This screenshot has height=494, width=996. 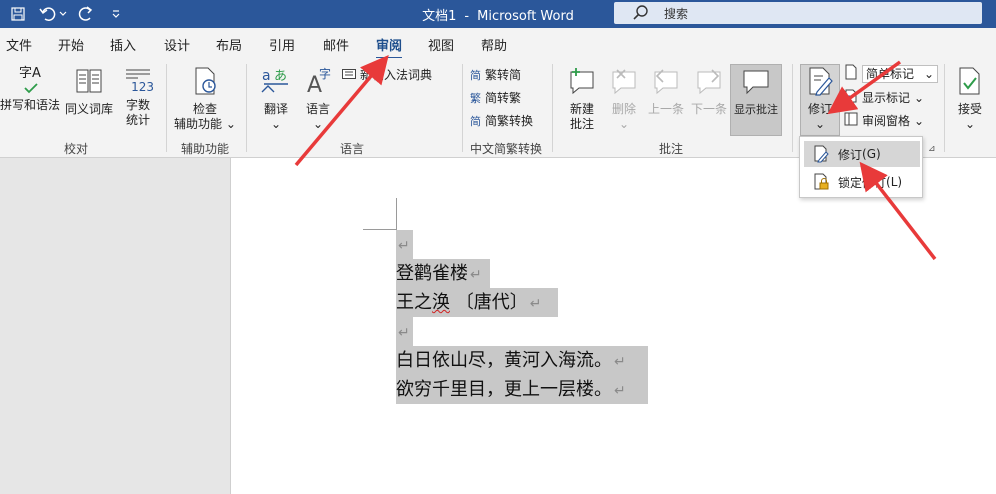 What do you see at coordinates (581, 124) in the screenshot?
I see `new-comment-label-2: 批注` at bounding box center [581, 124].